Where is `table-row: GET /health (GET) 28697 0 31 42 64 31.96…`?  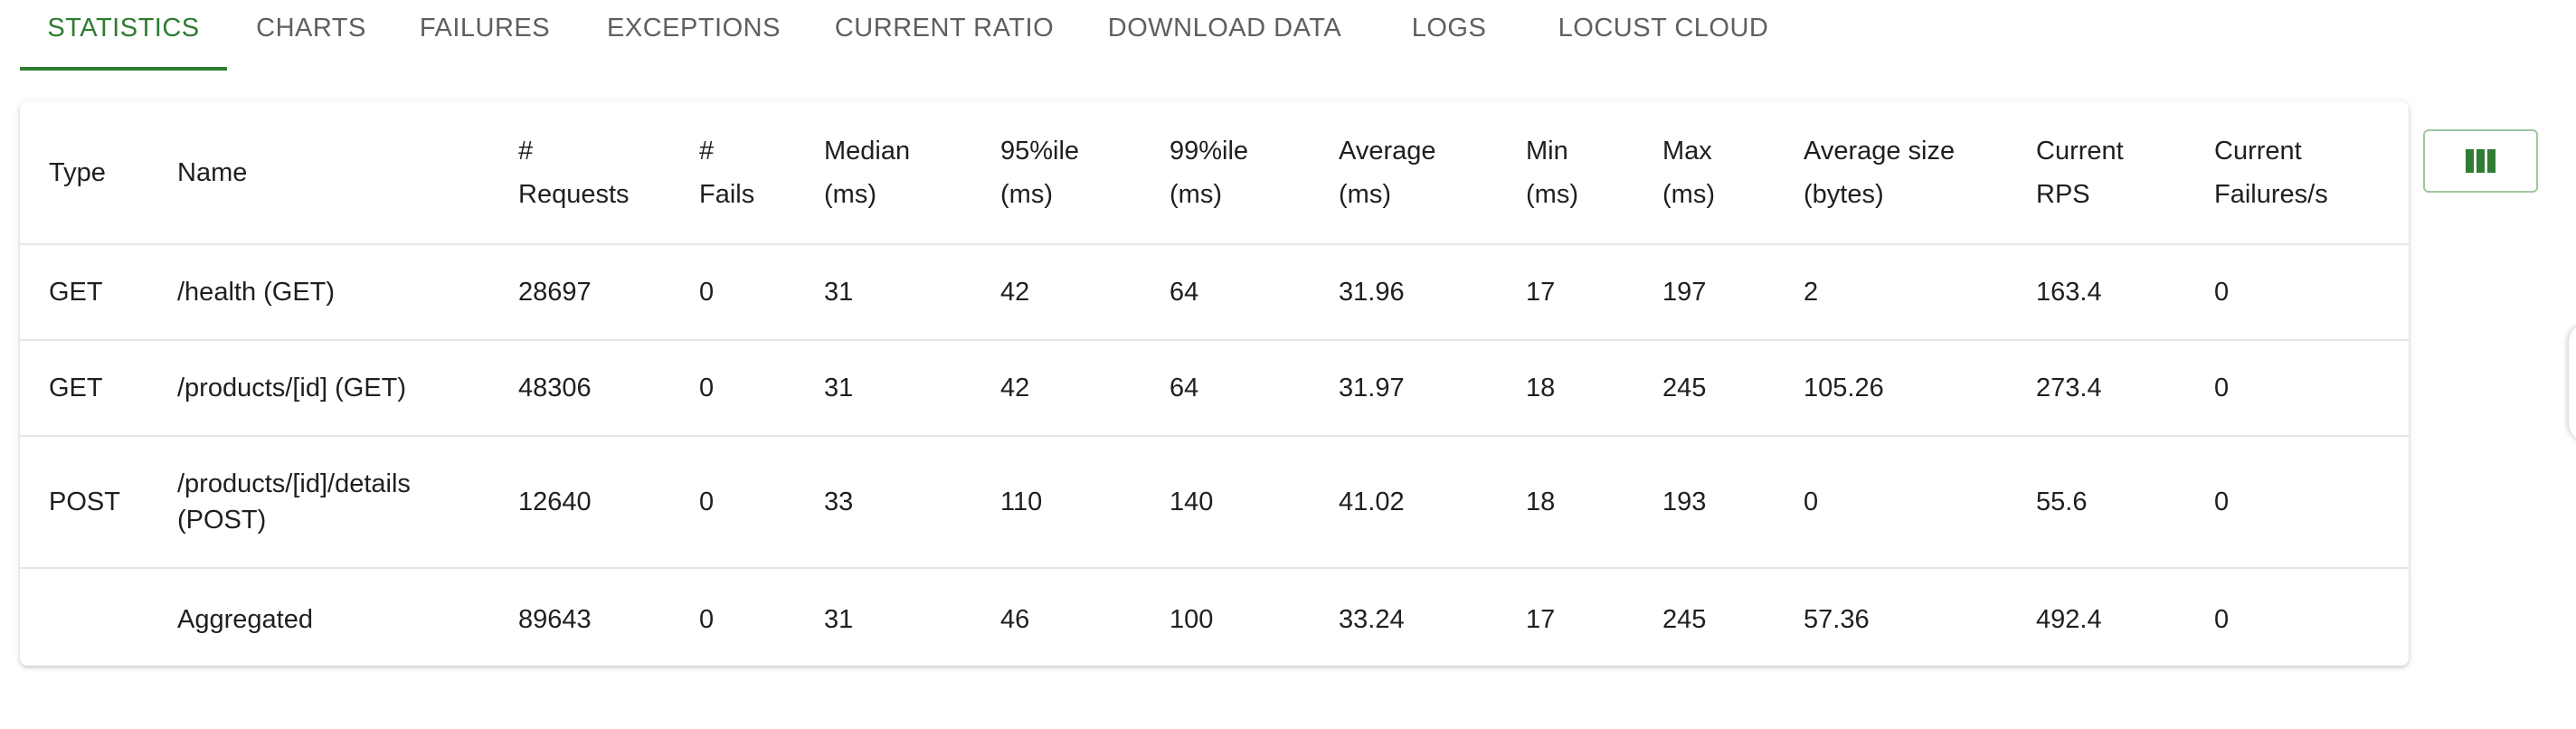
table-row: GET /health (GET) 28697 0 31 42 64 31.96… is located at coordinates (1214, 292).